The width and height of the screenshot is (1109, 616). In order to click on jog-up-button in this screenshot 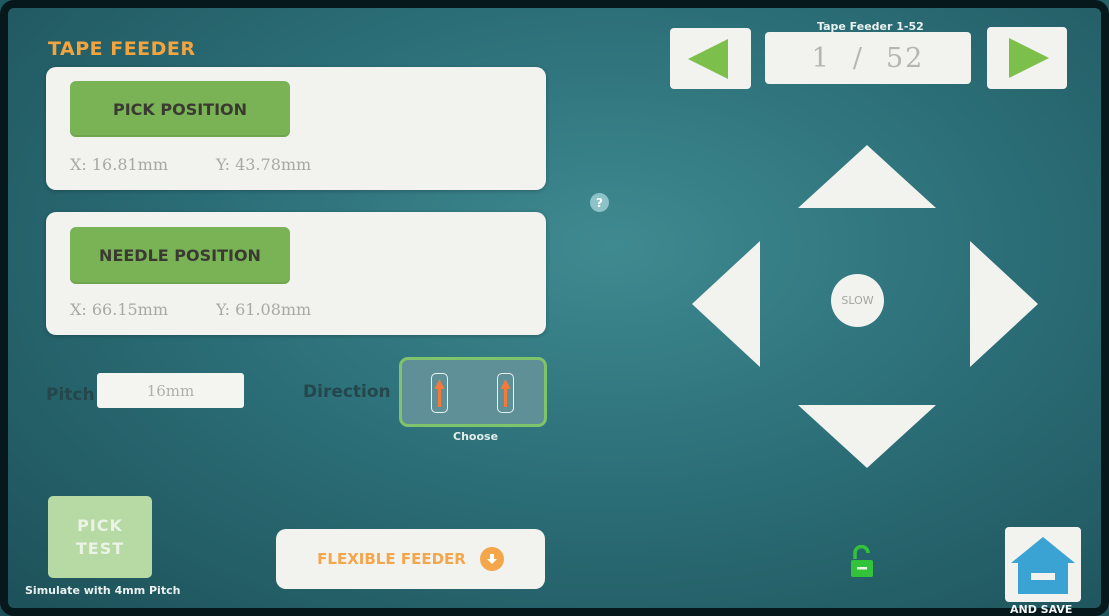, I will do `click(867, 176)`.